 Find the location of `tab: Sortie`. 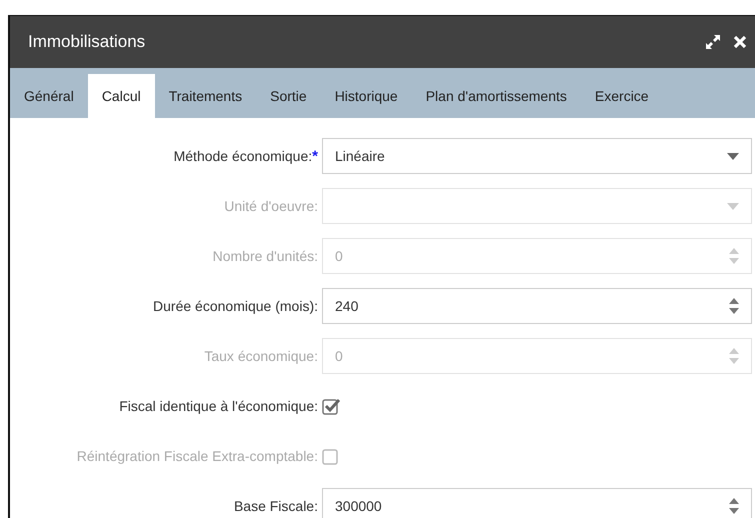

tab: Sortie is located at coordinates (288, 96).